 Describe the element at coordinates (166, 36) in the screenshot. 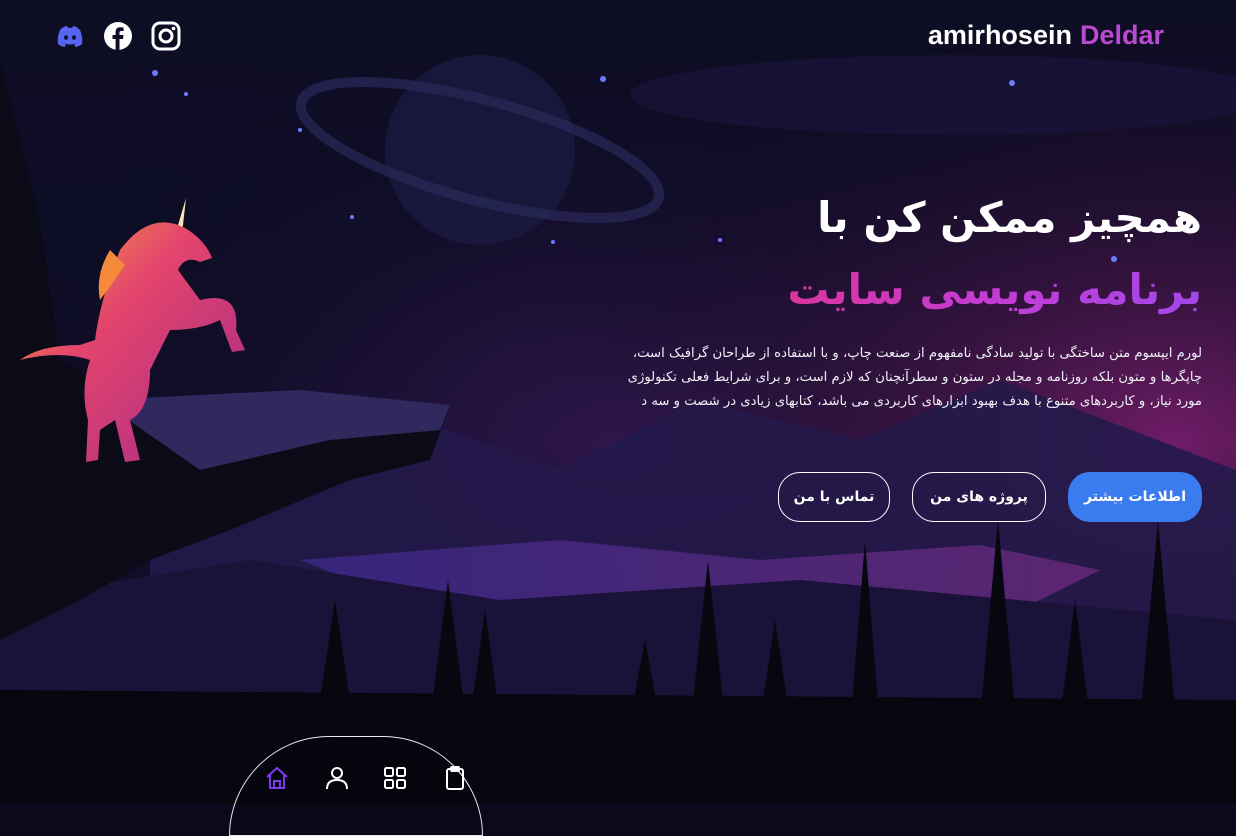

I see `instagram-icon` at that location.